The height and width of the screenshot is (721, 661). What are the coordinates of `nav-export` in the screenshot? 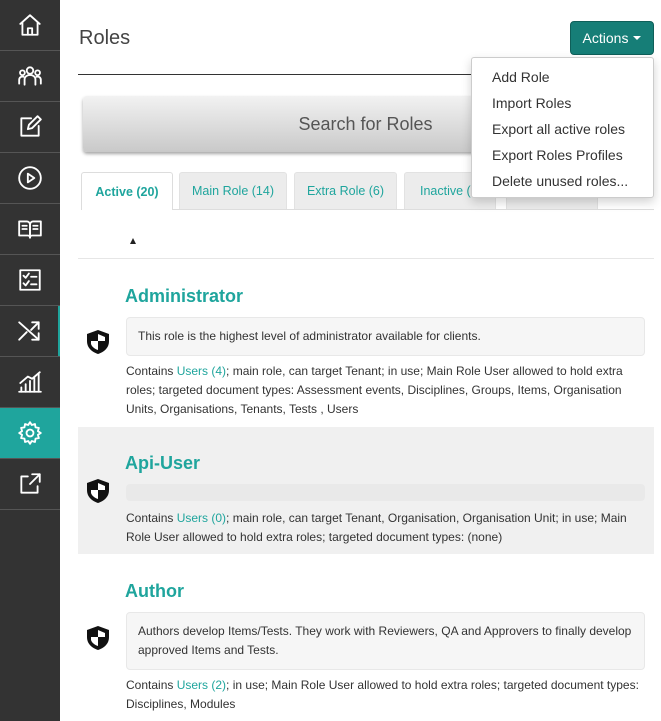 It's located at (30, 484).